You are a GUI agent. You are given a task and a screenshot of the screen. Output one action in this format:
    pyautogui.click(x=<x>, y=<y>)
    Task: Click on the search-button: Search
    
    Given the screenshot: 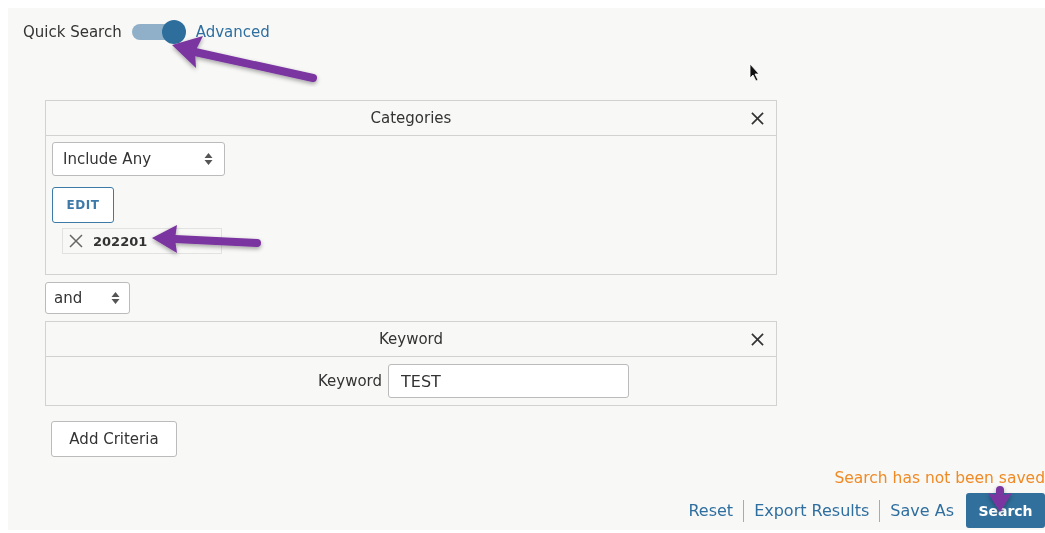 What is the action you would take?
    pyautogui.click(x=1005, y=510)
    